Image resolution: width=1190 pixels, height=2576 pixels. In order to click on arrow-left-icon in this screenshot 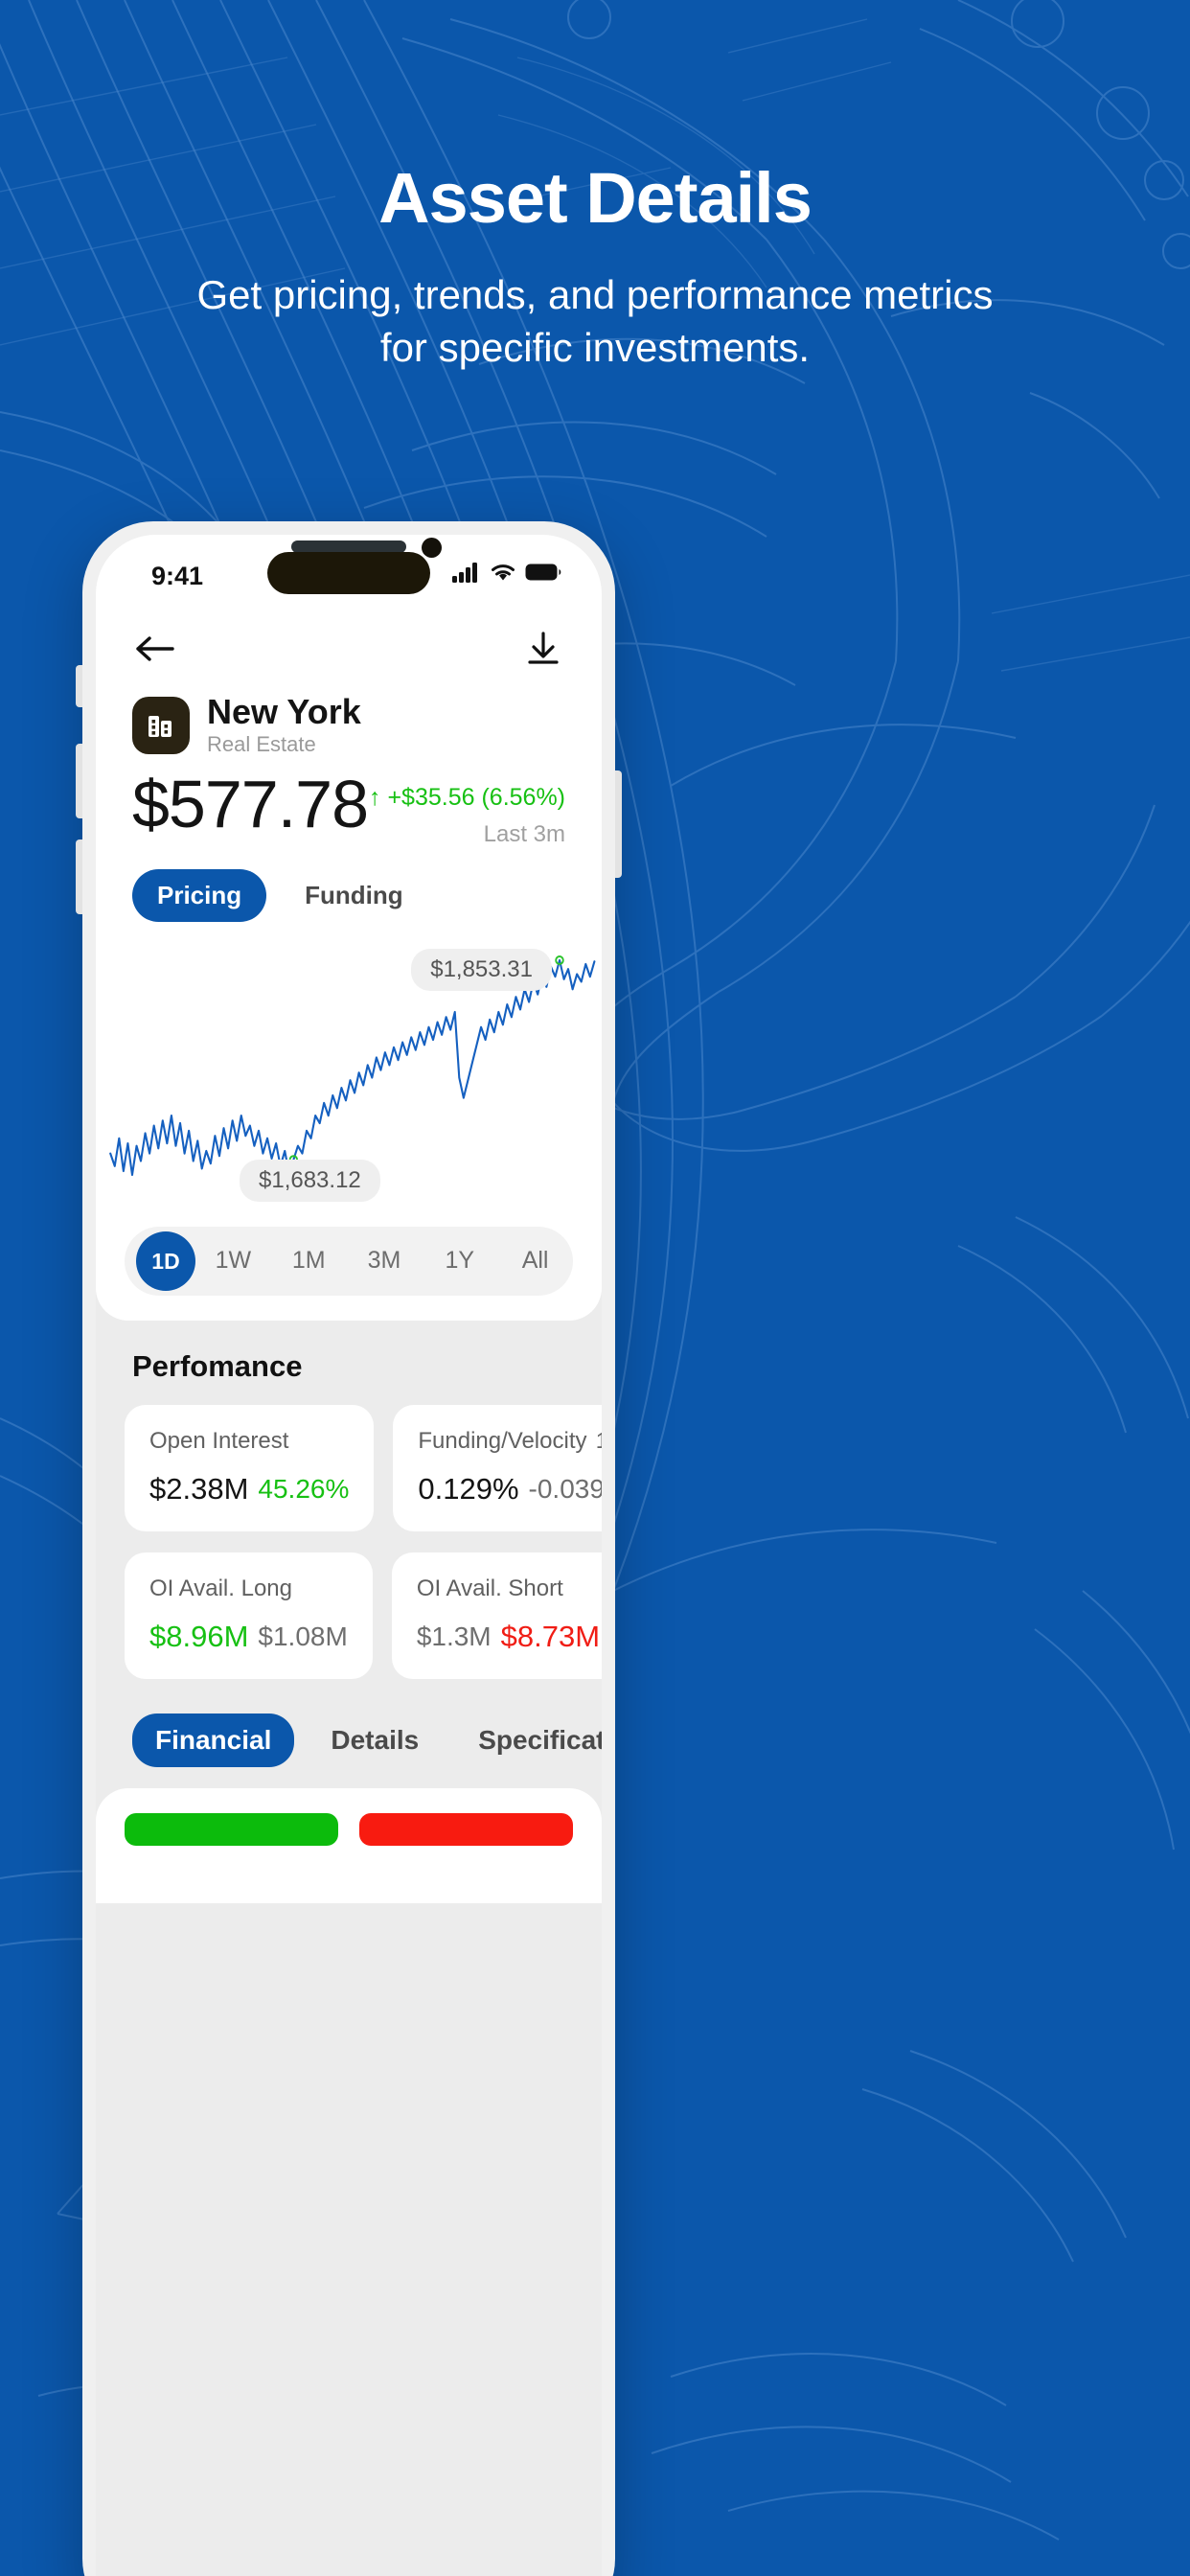, I will do `click(155, 648)`.